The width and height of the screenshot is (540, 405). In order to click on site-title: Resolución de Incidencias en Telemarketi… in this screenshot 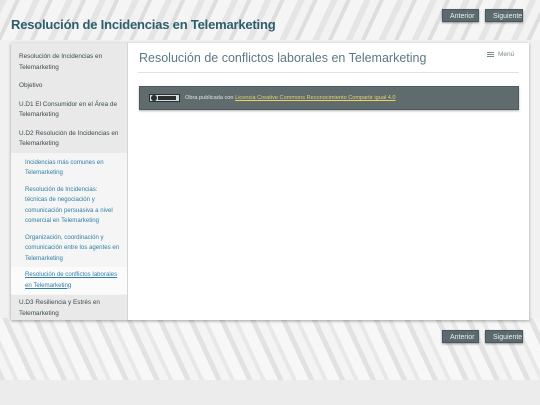, I will do `click(143, 24)`.